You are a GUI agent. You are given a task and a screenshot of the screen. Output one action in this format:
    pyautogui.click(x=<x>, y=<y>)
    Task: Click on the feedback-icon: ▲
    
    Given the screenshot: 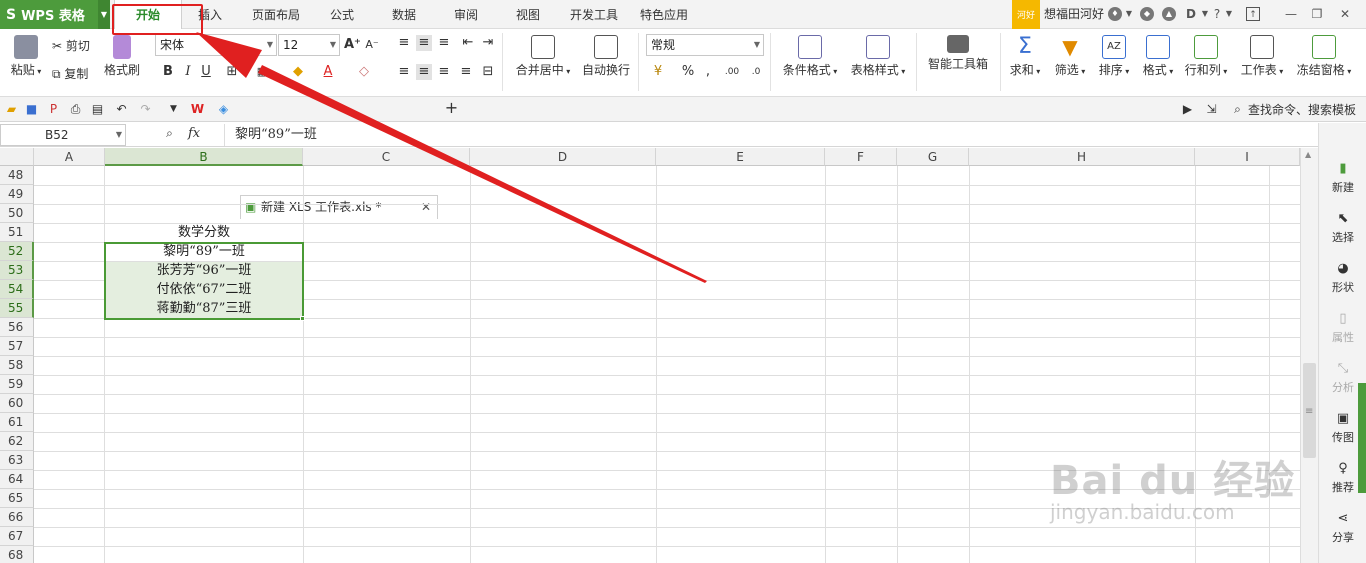 What is the action you would take?
    pyautogui.click(x=1169, y=14)
    